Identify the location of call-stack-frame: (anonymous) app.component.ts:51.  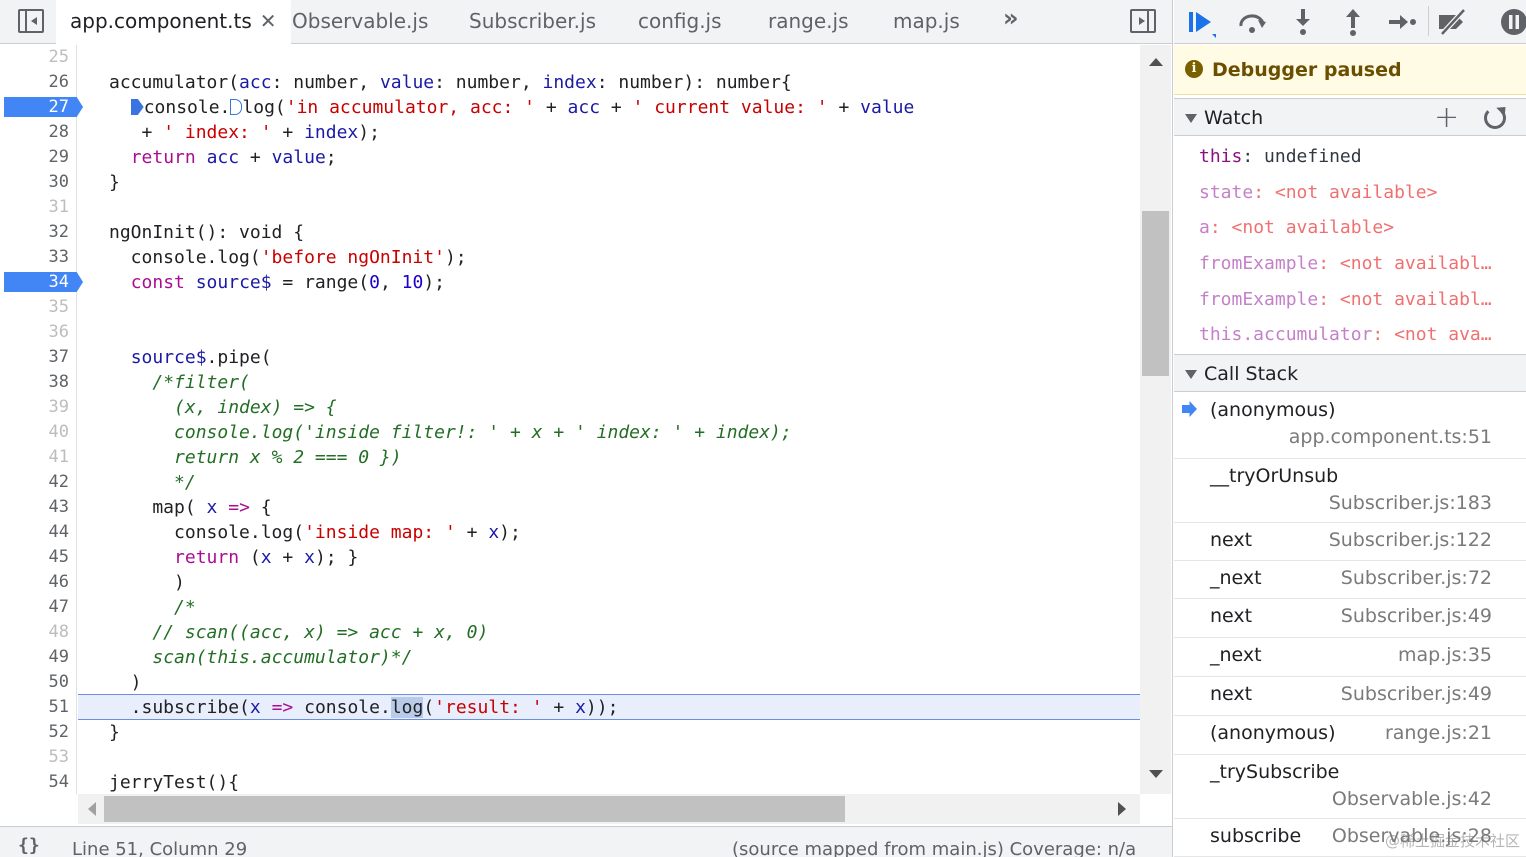
(1350, 426).